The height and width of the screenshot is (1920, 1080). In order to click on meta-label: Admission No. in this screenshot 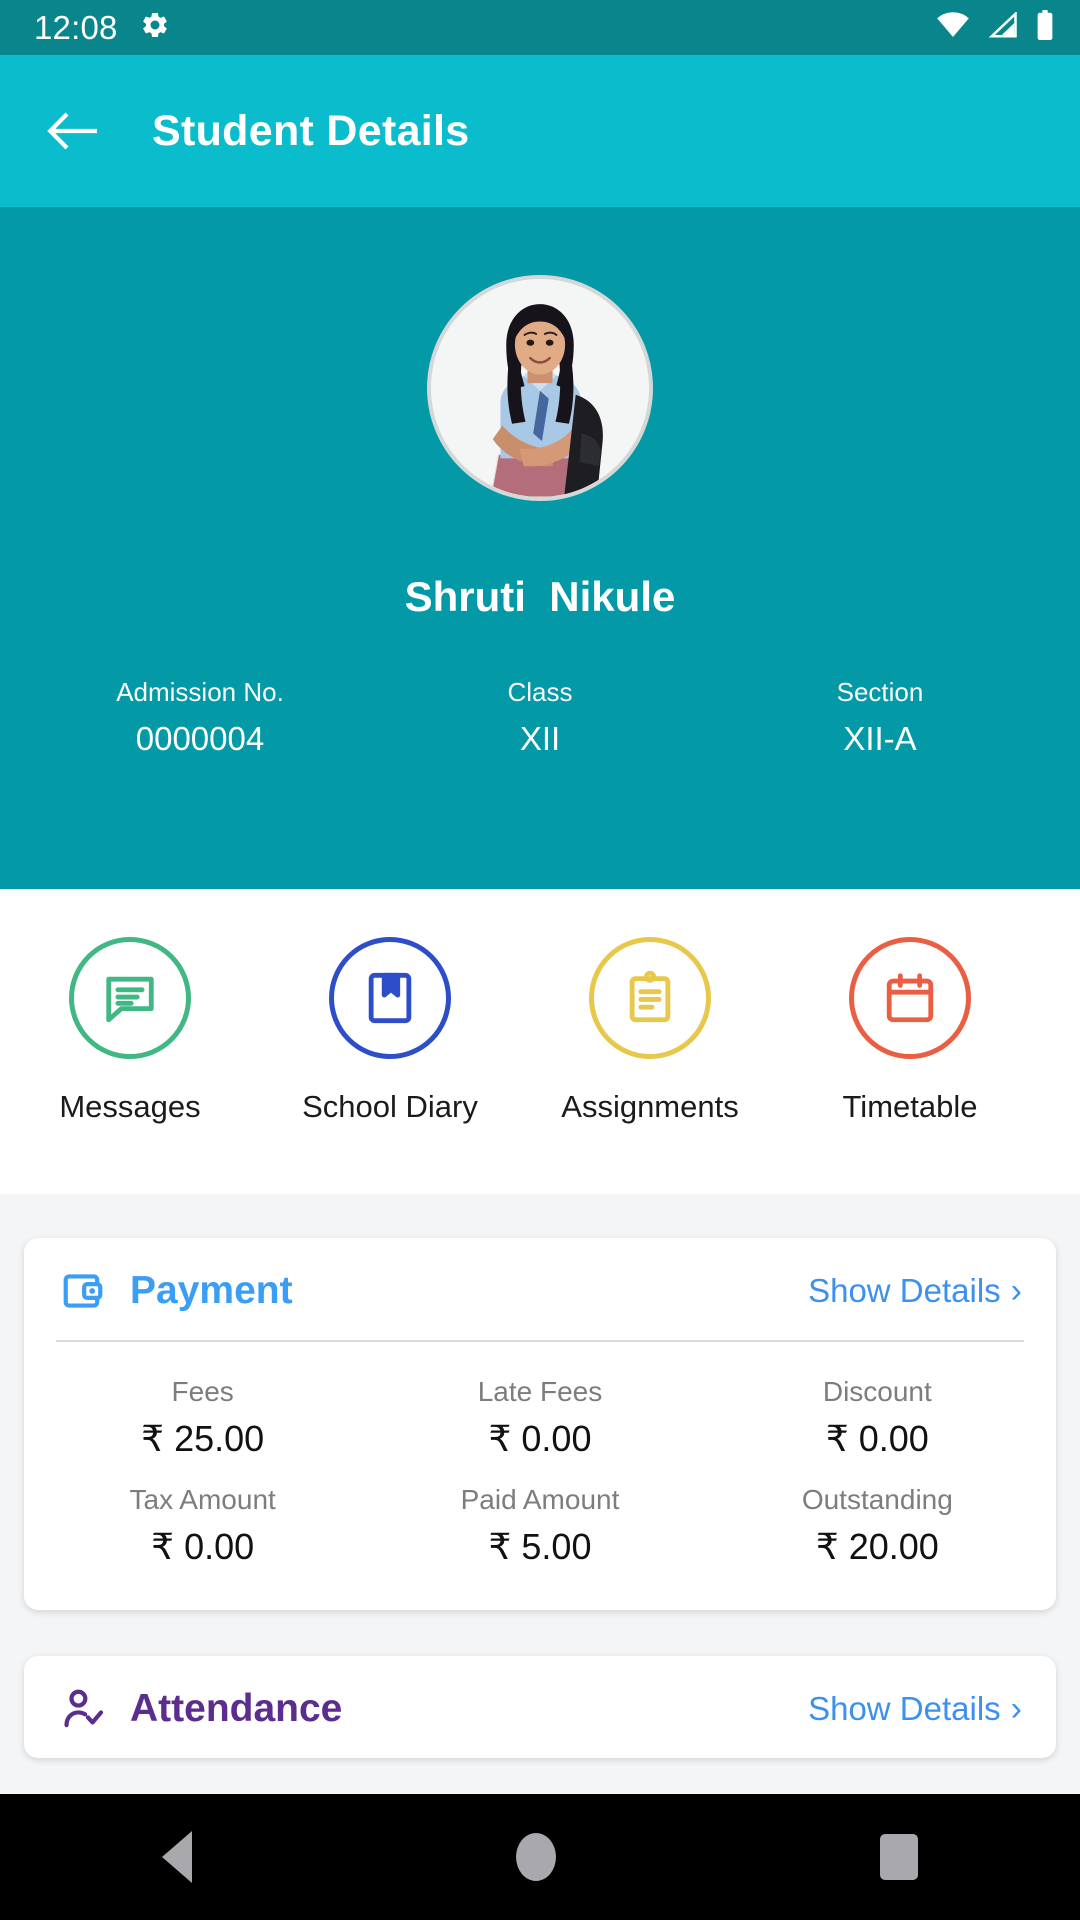, I will do `click(200, 692)`.